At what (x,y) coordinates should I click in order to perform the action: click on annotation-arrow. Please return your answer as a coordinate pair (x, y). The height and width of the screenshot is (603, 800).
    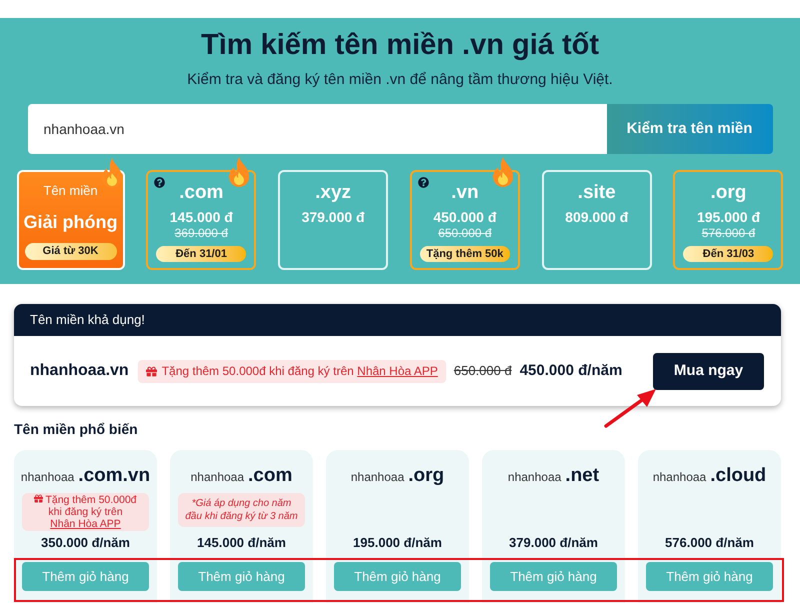
    Looking at the image, I should click on (630, 408).